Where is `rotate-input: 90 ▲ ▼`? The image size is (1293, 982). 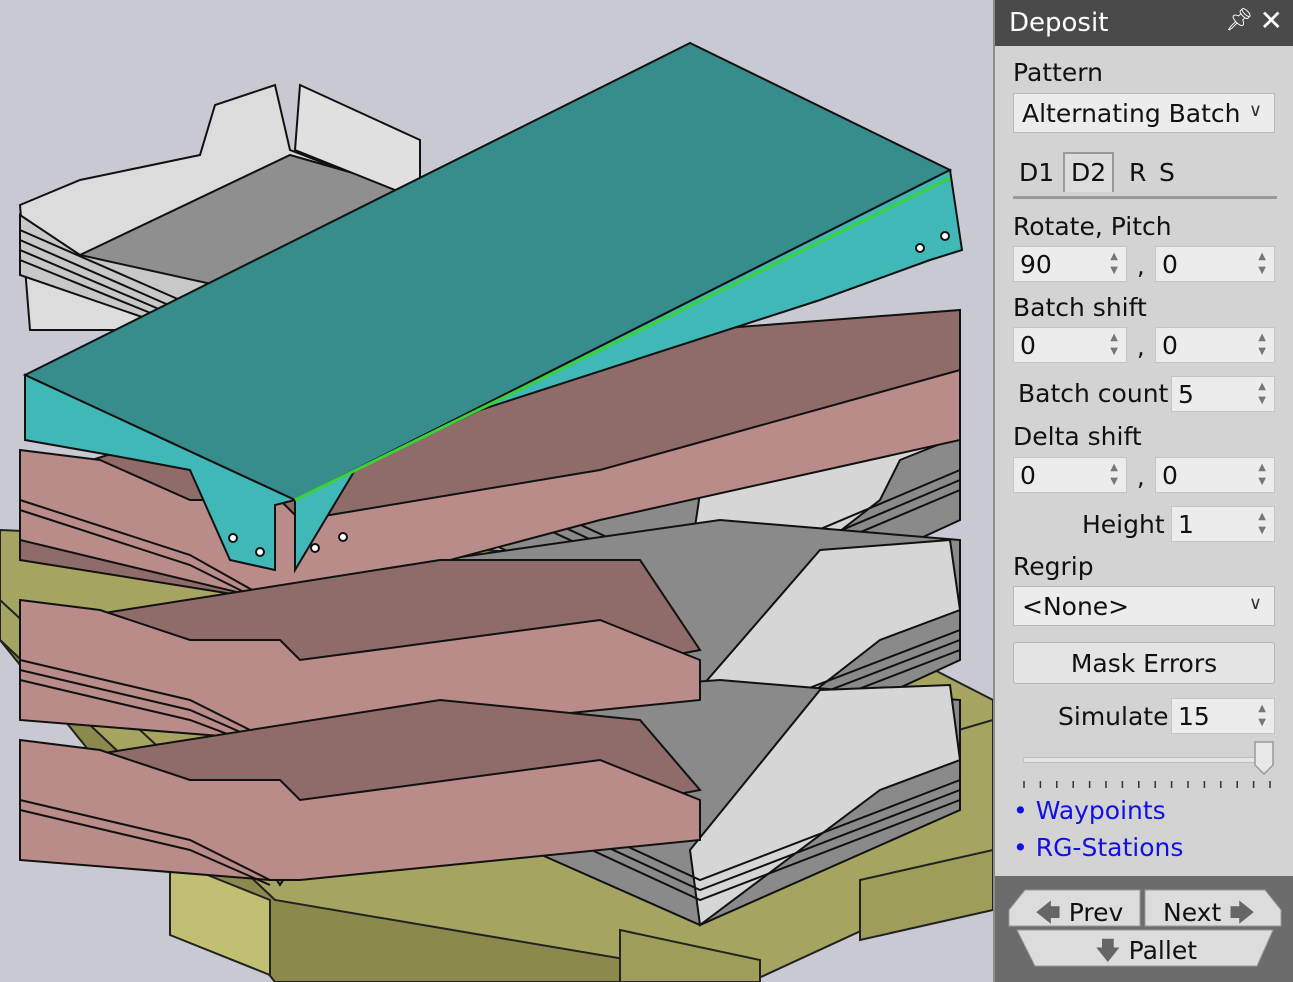
rotate-input: 90 ▲ ▼ is located at coordinates (1070, 264).